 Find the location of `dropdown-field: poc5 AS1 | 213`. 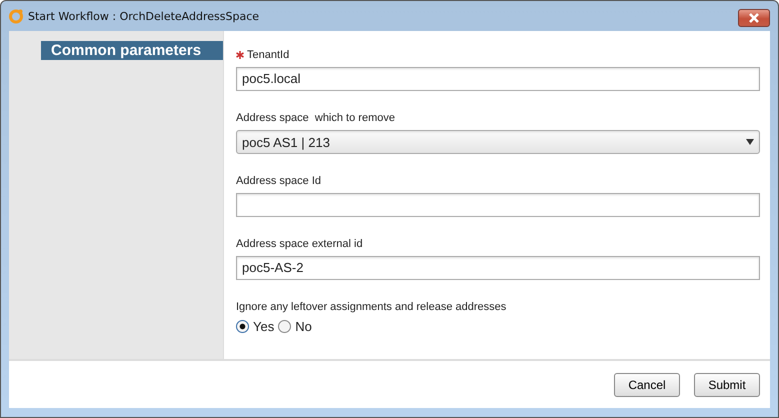

dropdown-field: poc5 AS1 | 213 is located at coordinates (498, 142).